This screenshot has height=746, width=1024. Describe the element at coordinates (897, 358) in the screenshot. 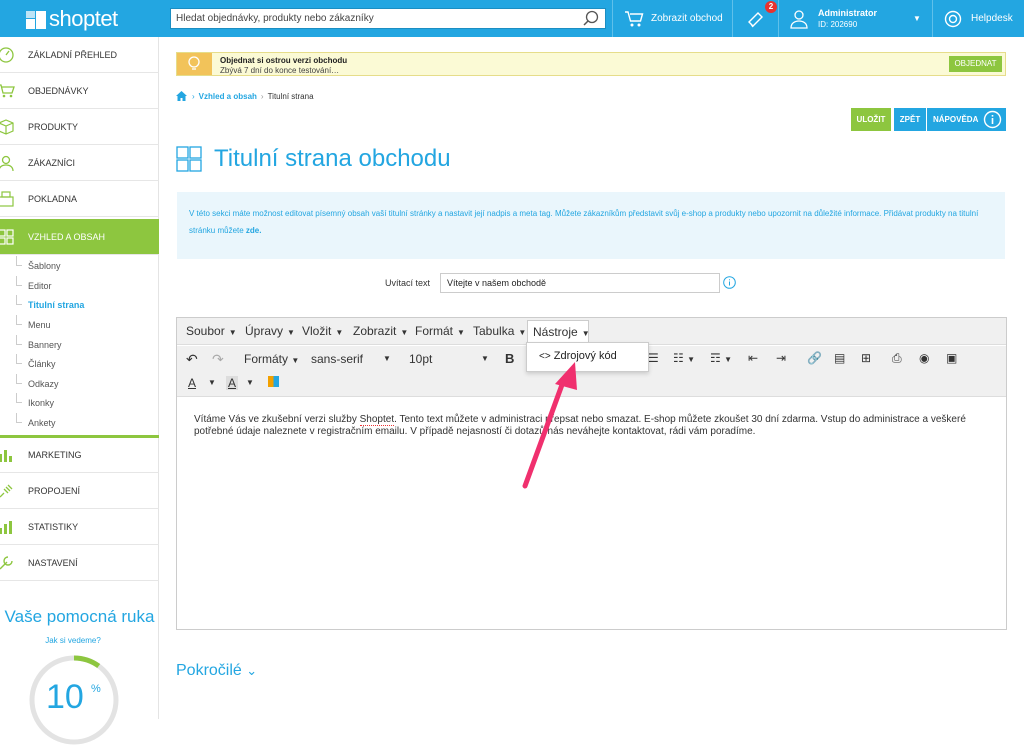

I see `print-icon: ⎙` at that location.